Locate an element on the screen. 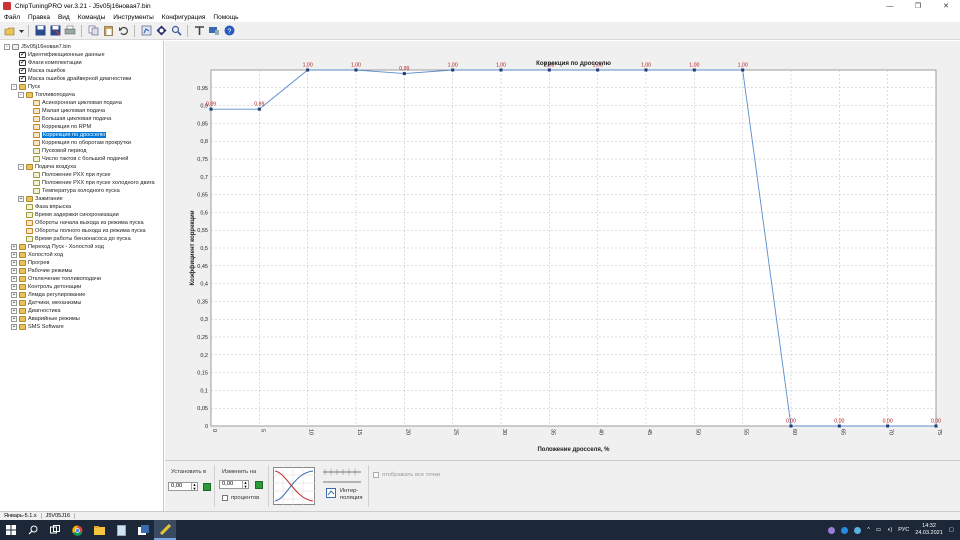 This screenshot has height=540, width=960. tree-item: Число тактов с большой подачей is located at coordinates (80, 159).